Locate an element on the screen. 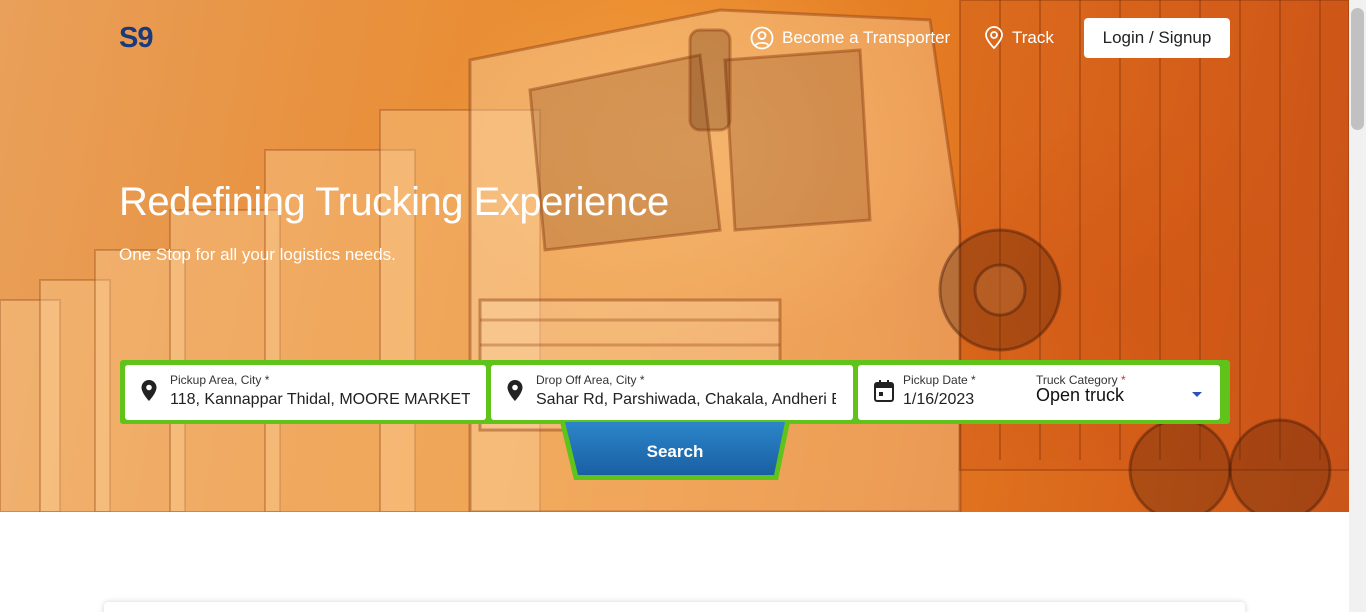 The height and width of the screenshot is (612, 1366). become-transporter-link: Become a Transporter is located at coordinates (850, 38).